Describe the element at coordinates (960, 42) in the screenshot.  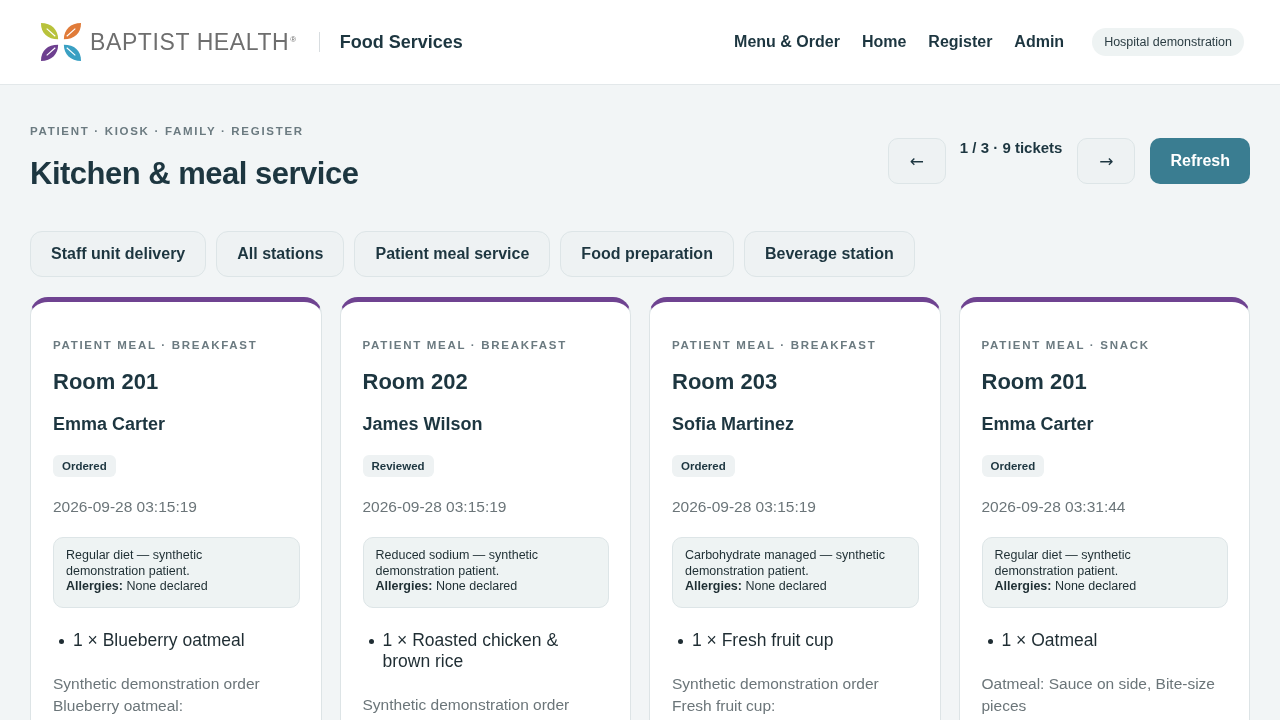
I see `nav-link: Register` at that location.